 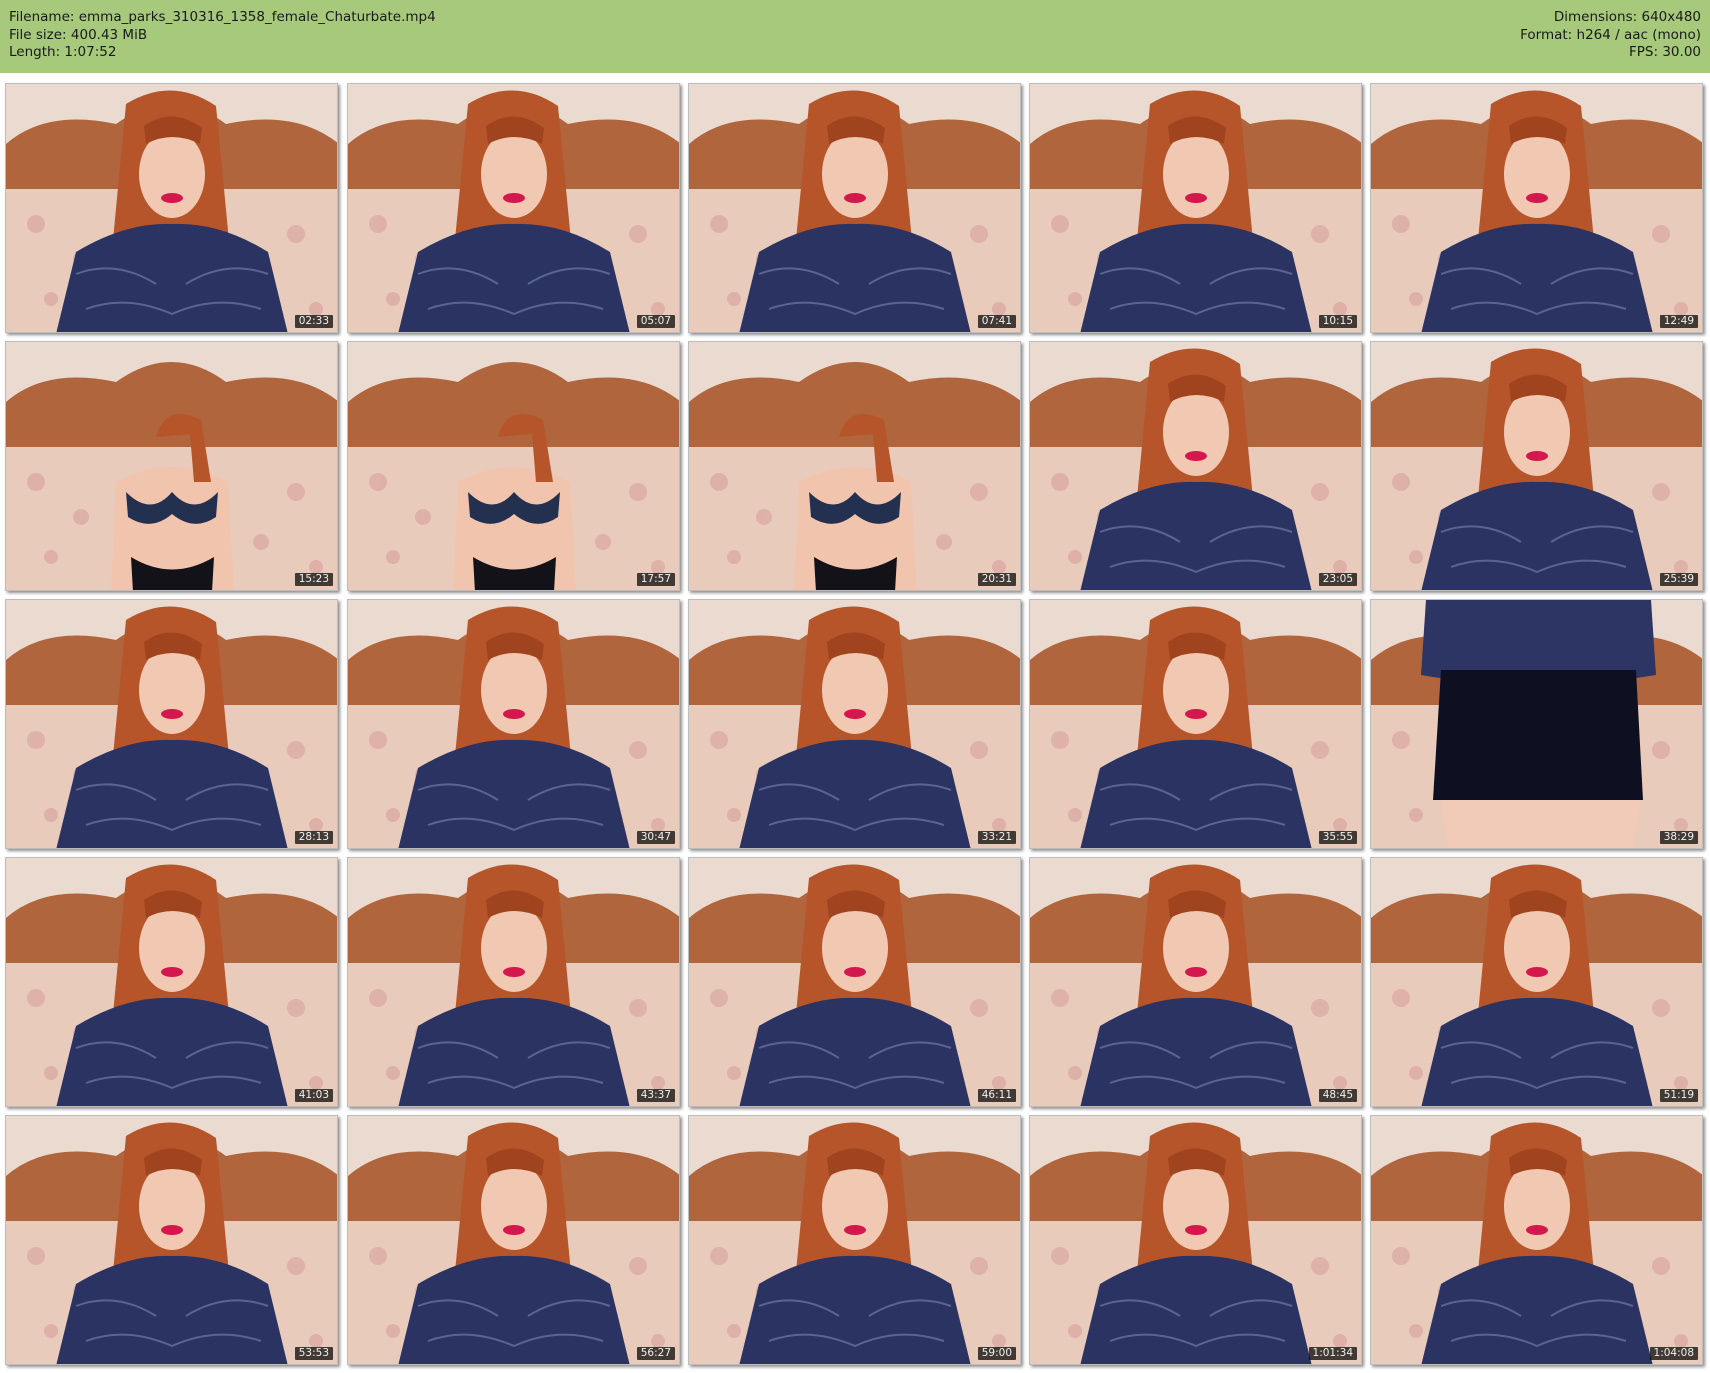 I want to click on video-thumbnail: 48:45, so click(x=1195, y=982).